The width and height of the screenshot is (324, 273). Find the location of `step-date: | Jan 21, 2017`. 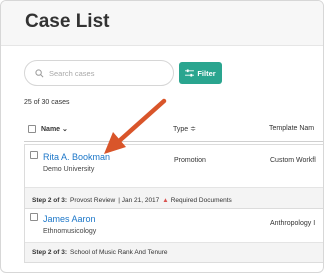

step-date: | Jan 21, 2017 is located at coordinates (139, 200).